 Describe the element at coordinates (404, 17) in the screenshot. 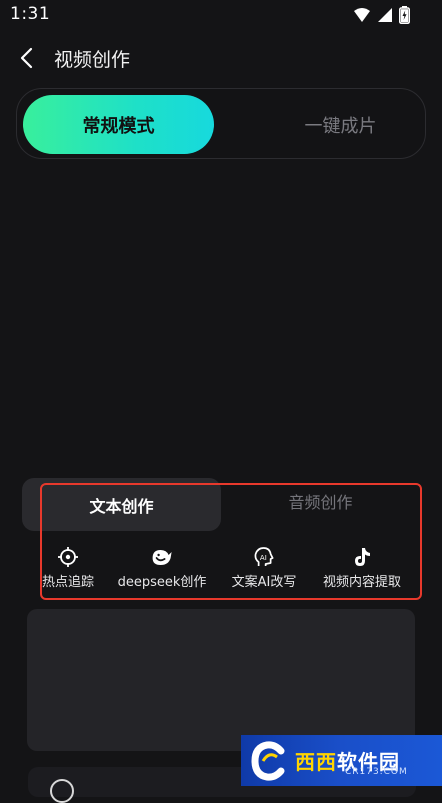

I see `battery-charging-icon` at that location.